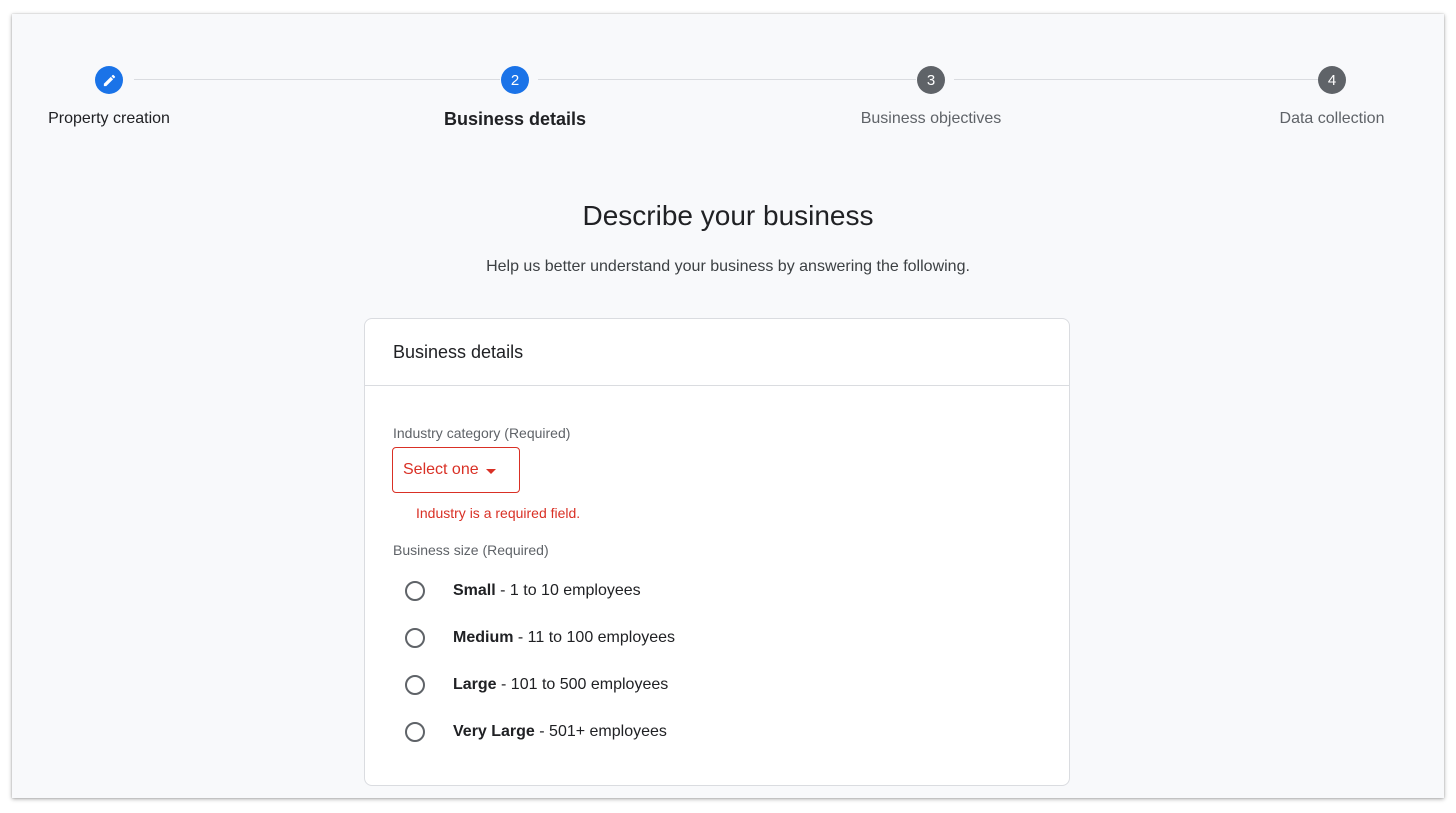 The width and height of the screenshot is (1456, 813). I want to click on business-size-label: Business size (Required), so click(471, 550).